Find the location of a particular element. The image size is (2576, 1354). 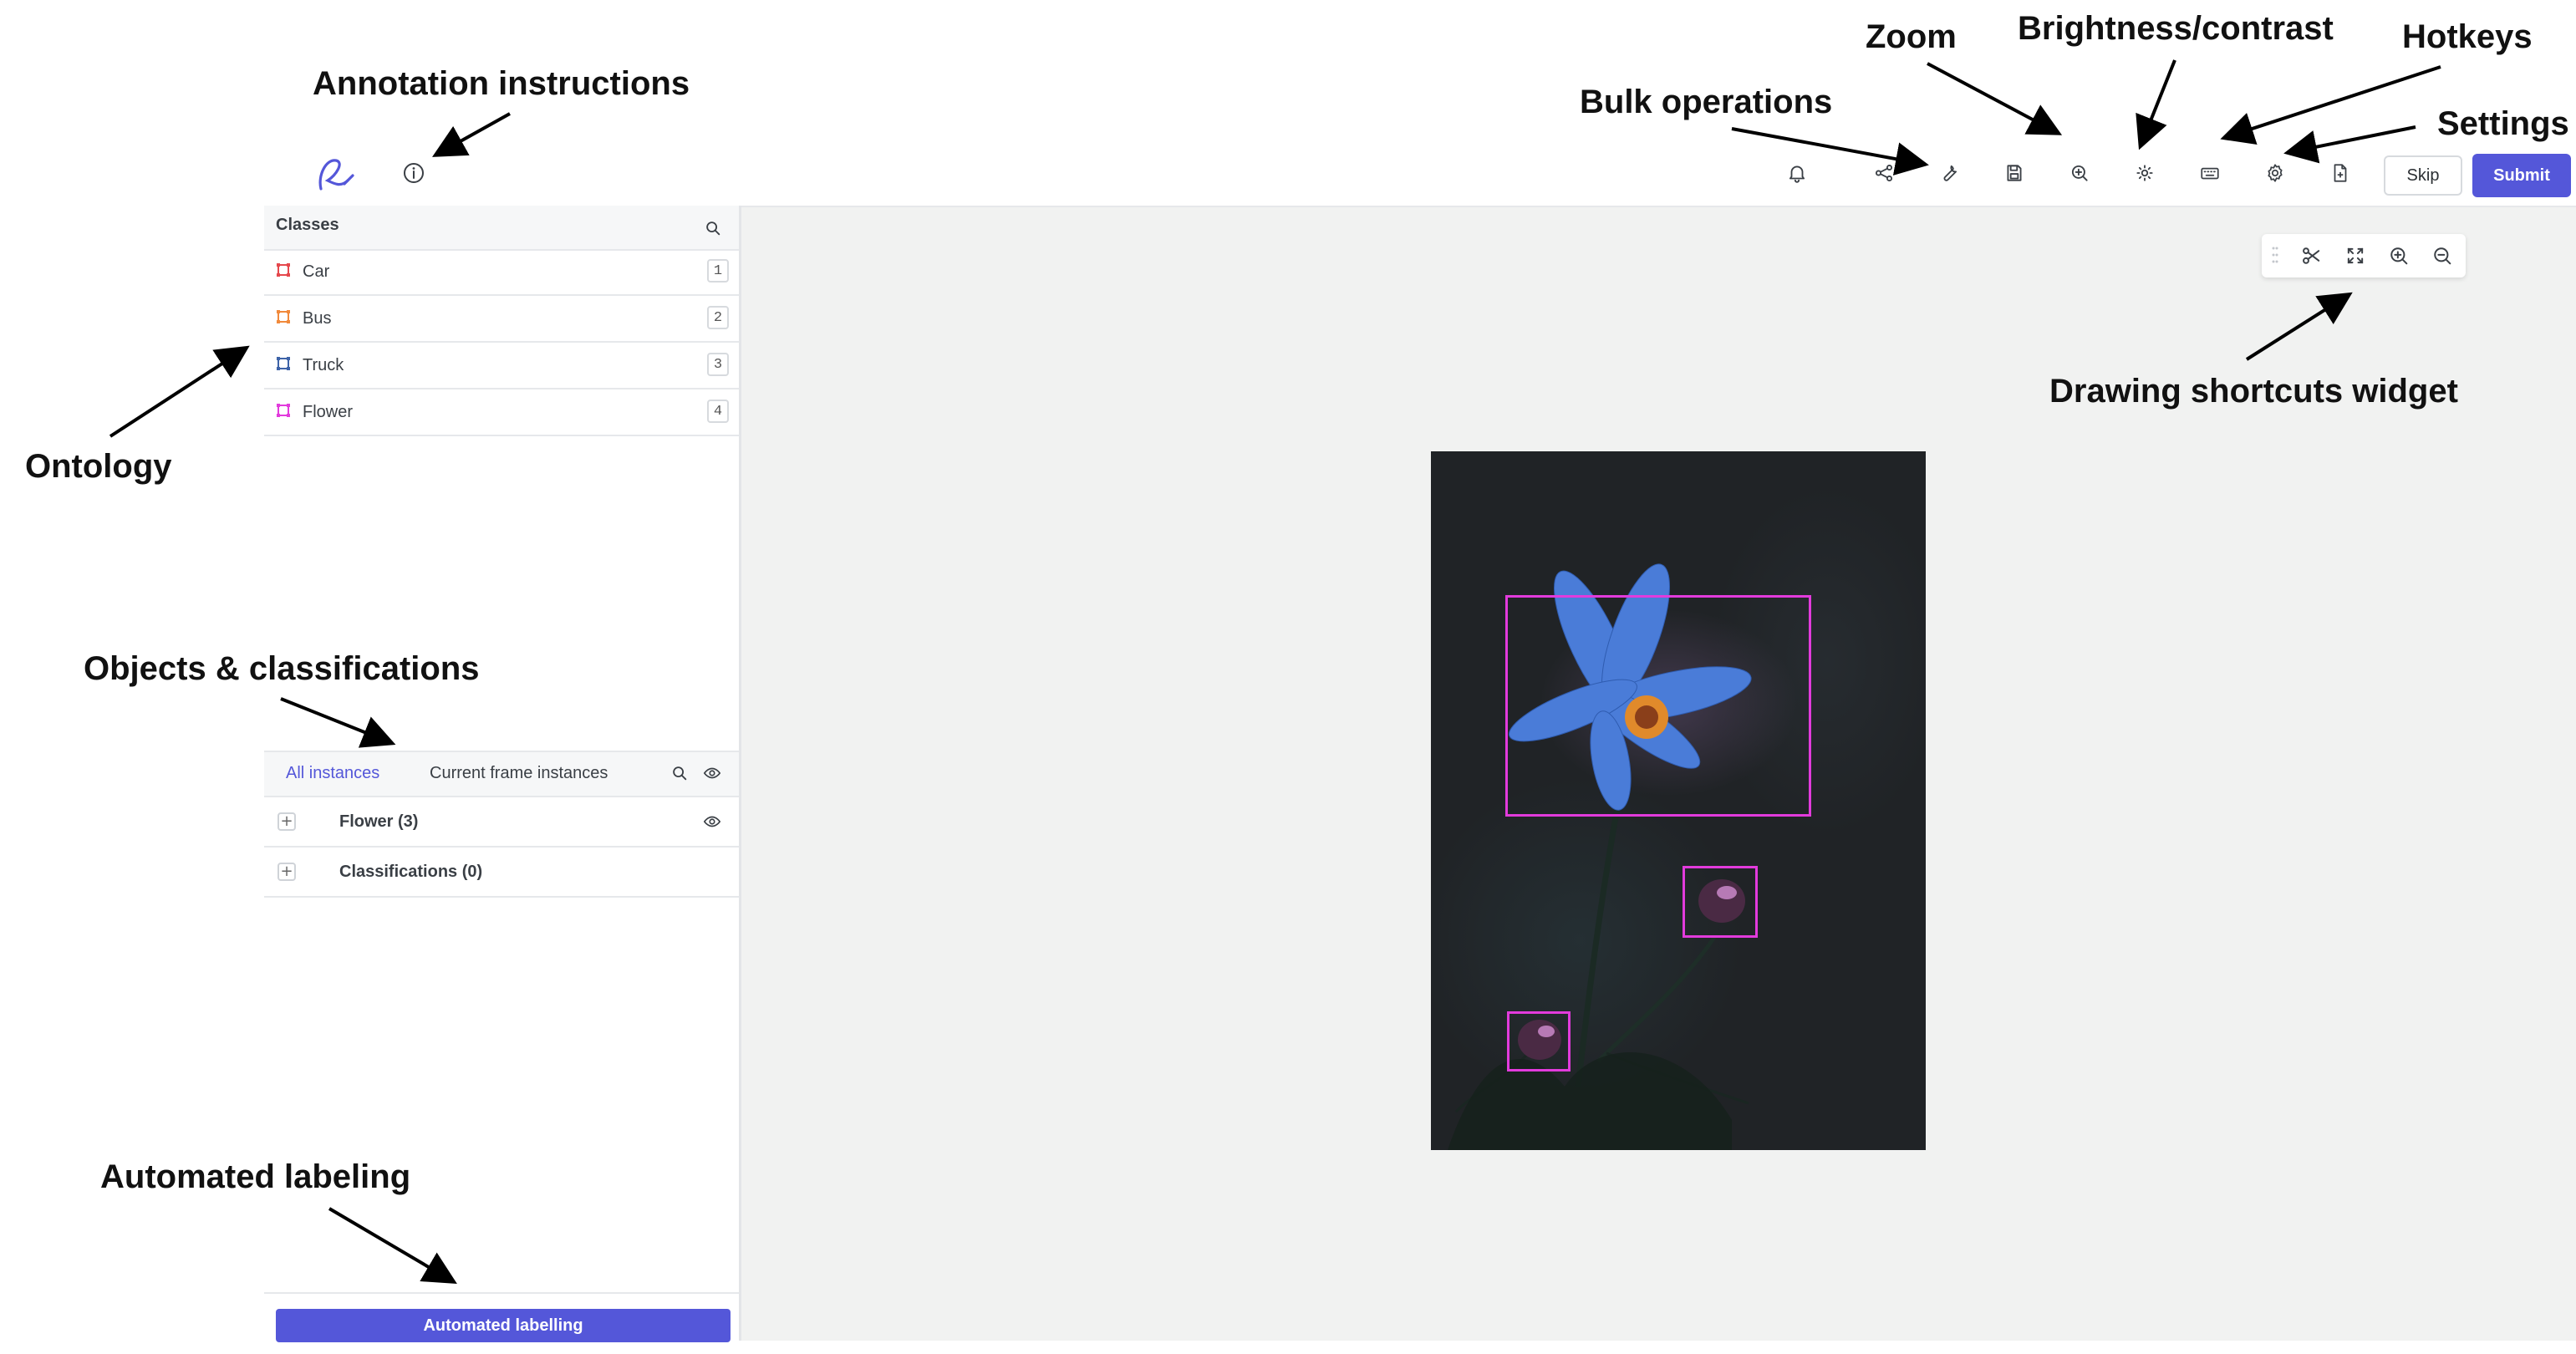

instance-group-label: Classifications (0) is located at coordinates (411, 872).